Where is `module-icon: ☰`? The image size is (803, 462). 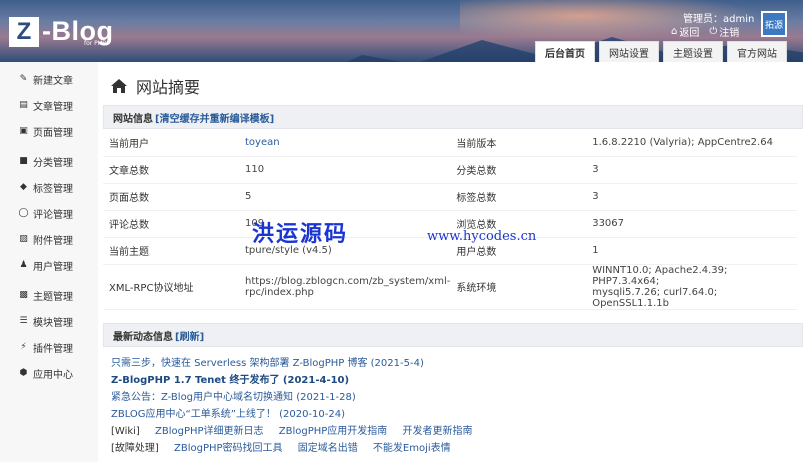
module-icon: ☰ is located at coordinates (23, 321).